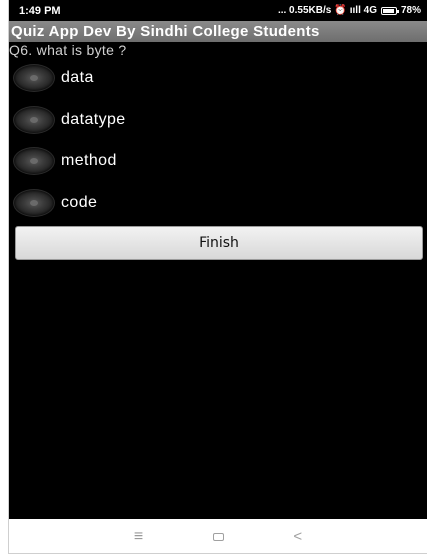 This screenshot has height=554, width=427. What do you see at coordinates (138, 537) in the screenshot?
I see `menu-icon: ≡` at bounding box center [138, 537].